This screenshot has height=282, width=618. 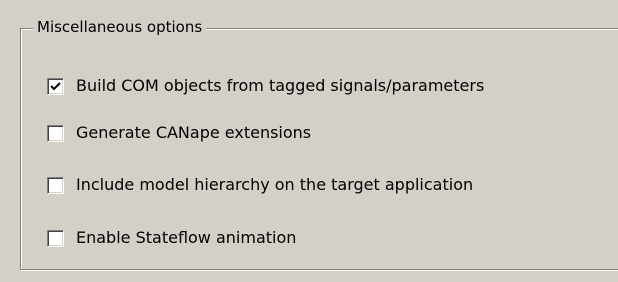 I want to click on checkmark-icon, so click(x=55, y=85).